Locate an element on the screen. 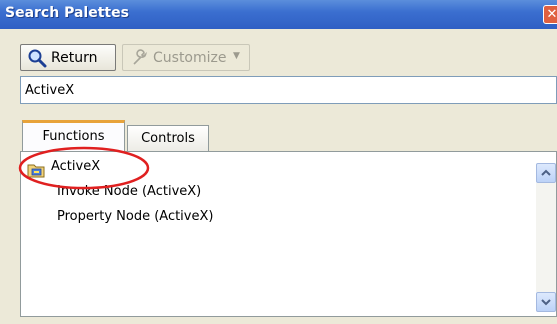  tab-functions: Functions is located at coordinates (73, 136).